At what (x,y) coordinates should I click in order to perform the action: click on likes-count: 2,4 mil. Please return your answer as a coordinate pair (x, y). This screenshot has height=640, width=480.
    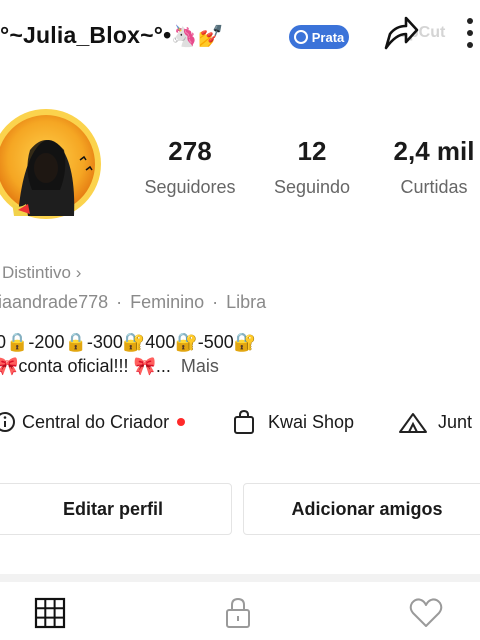
    Looking at the image, I should click on (434, 151).